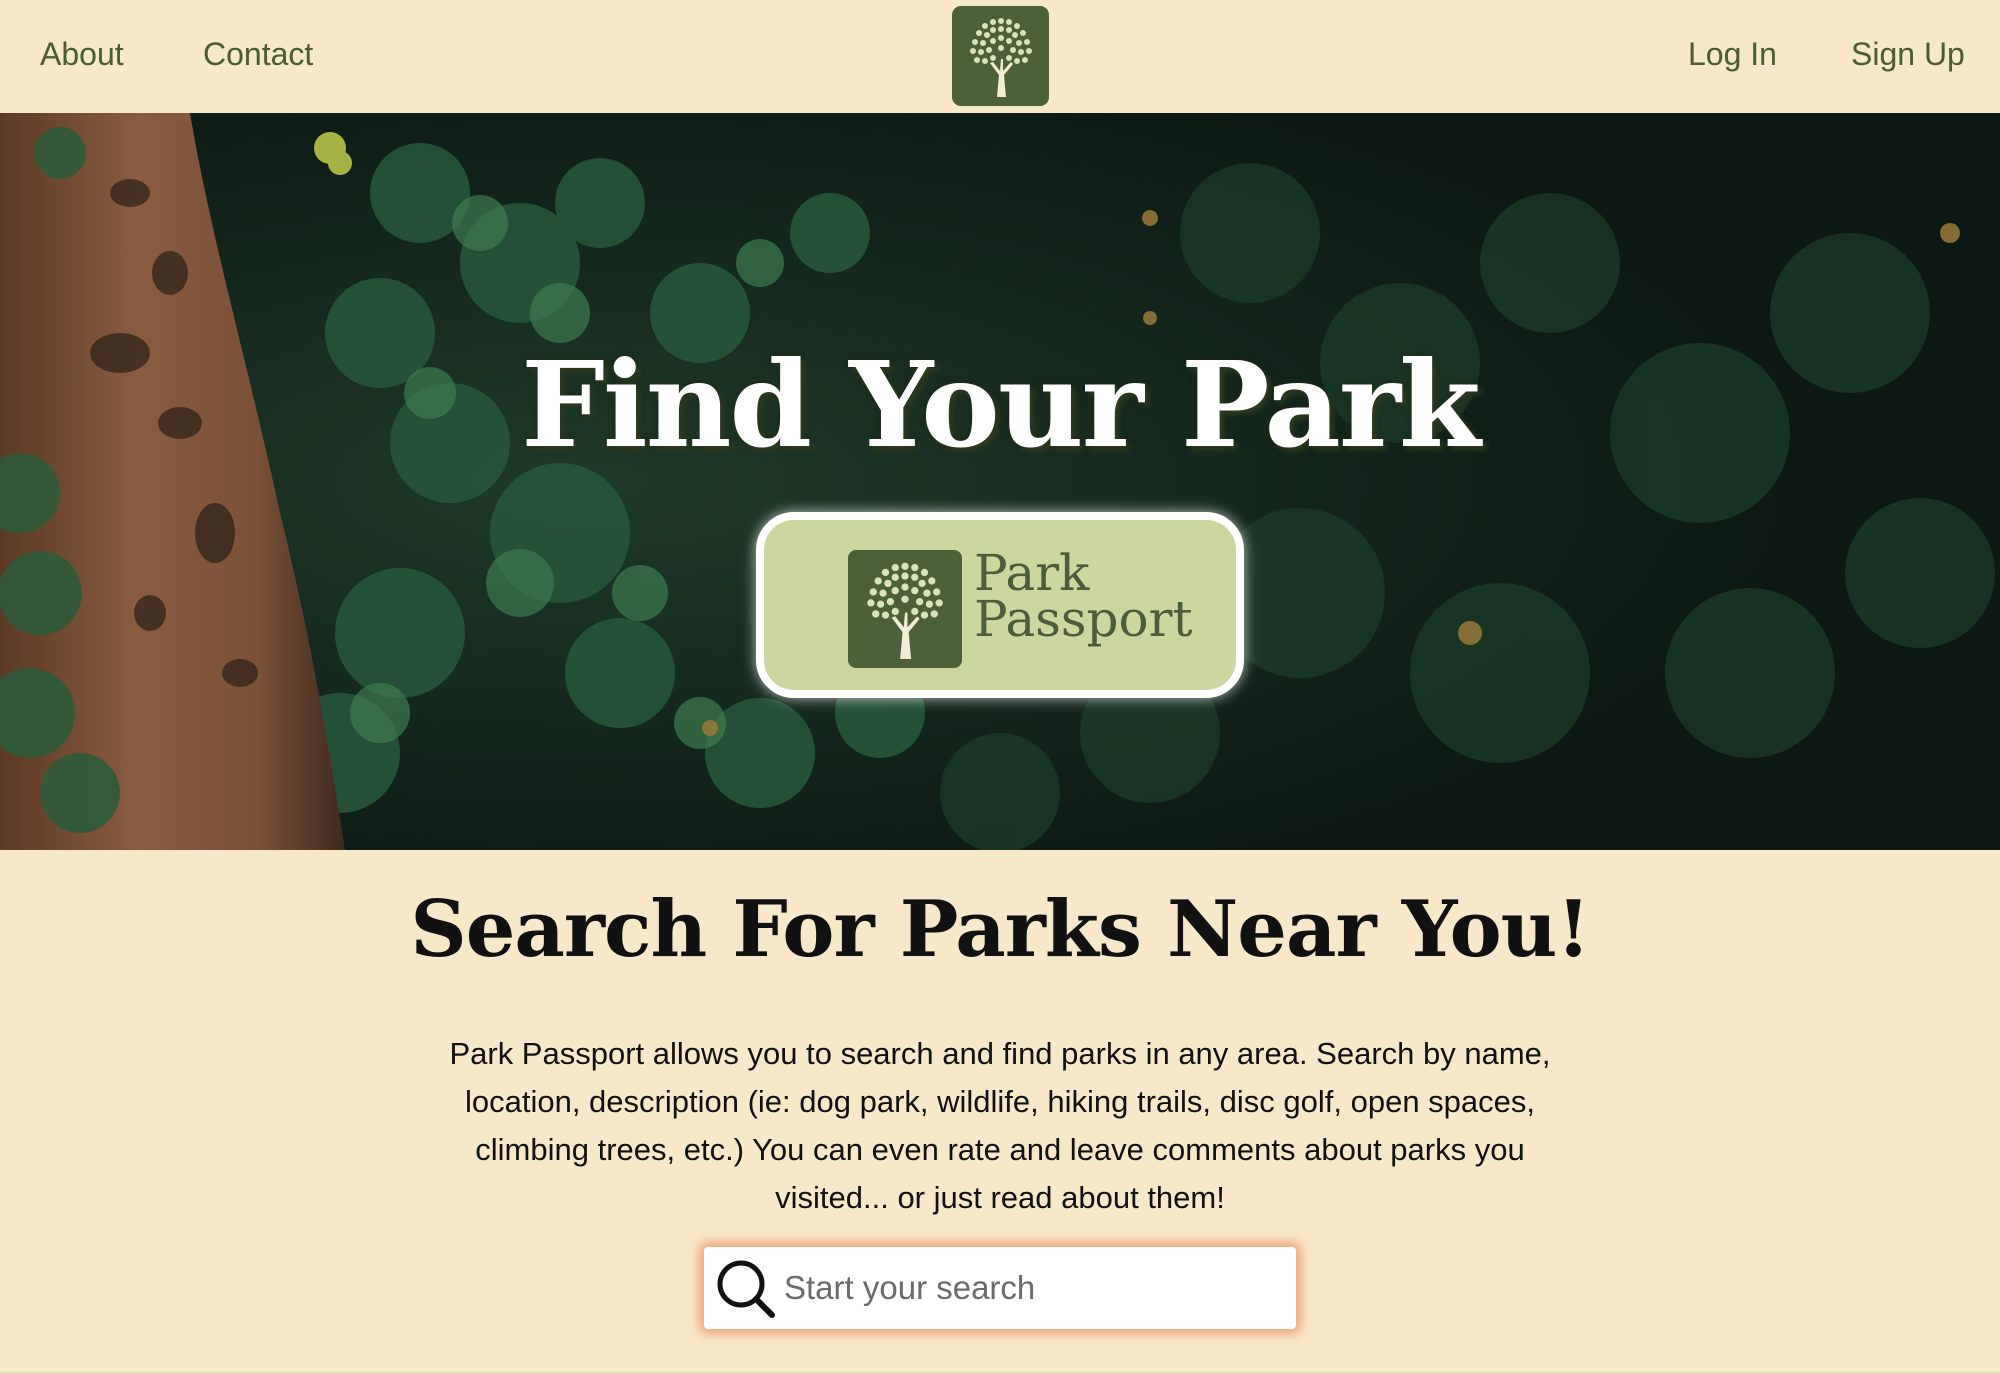 Image resolution: width=2000 pixels, height=1374 pixels. Describe the element at coordinates (1001, 404) in the screenshot. I see `hero-title: Find Your Park` at that location.